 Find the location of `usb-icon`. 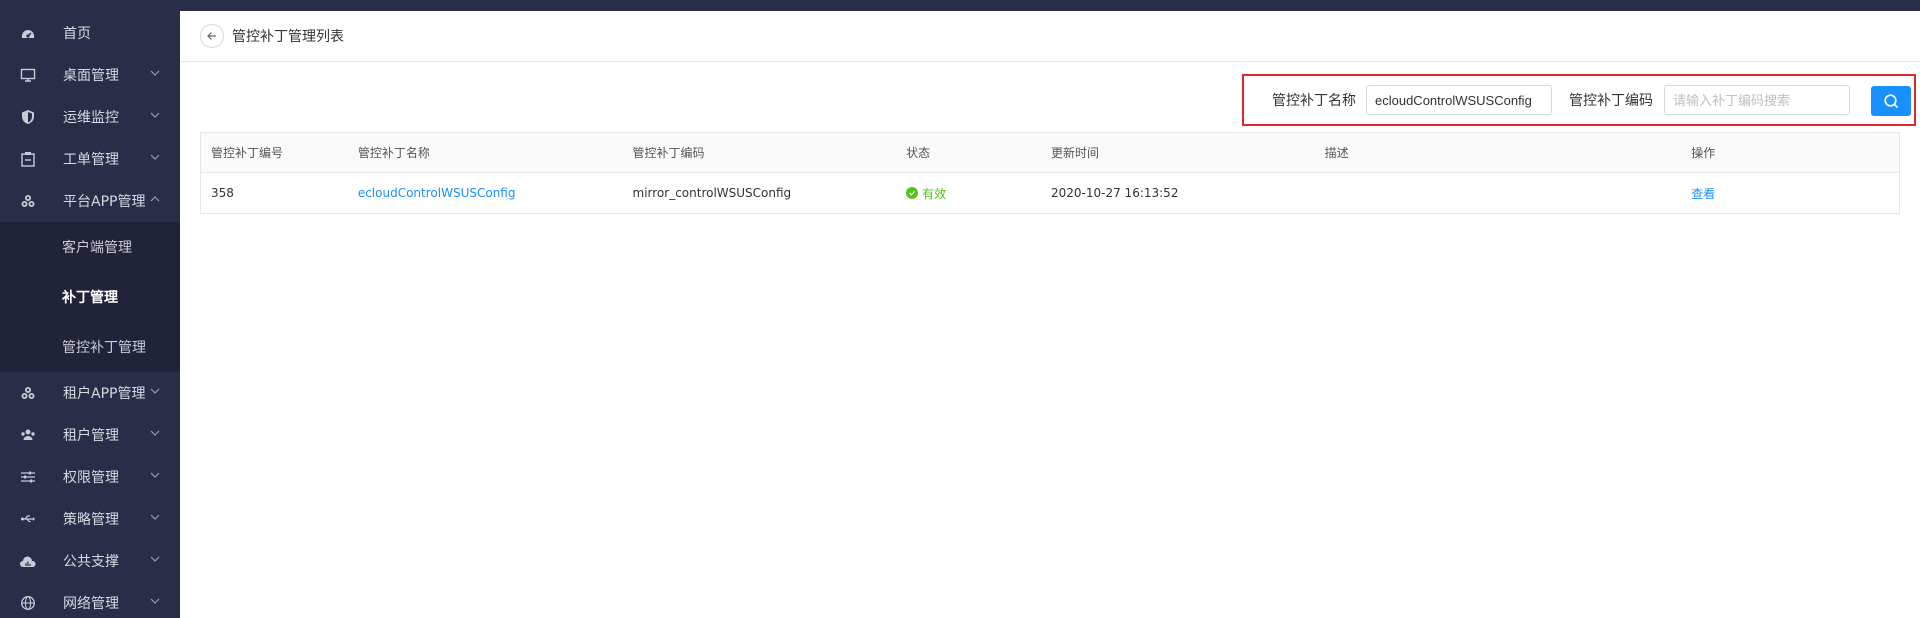

usb-icon is located at coordinates (28, 519).